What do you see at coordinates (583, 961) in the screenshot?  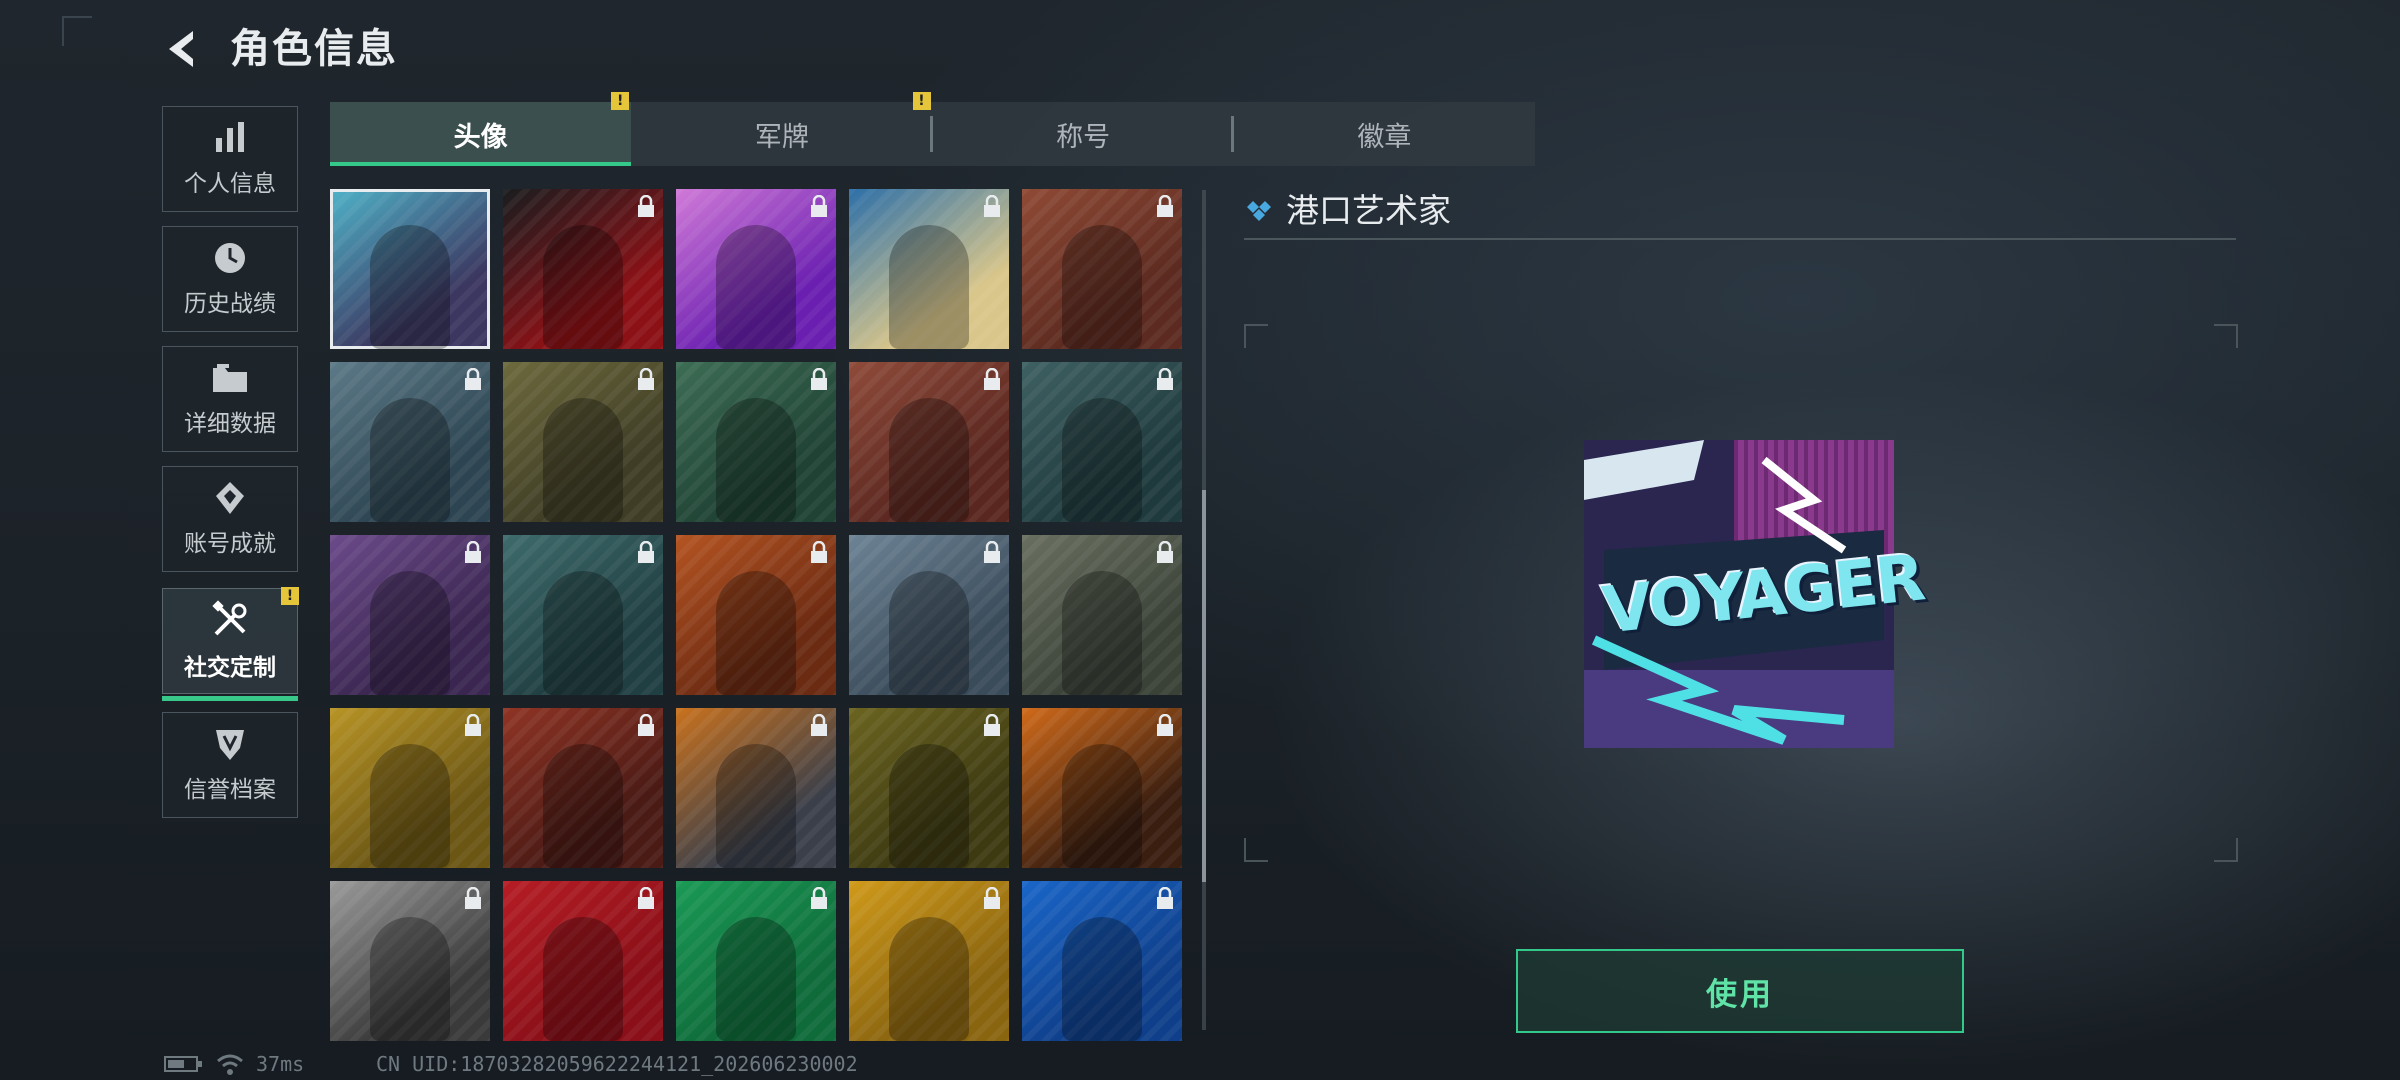 I see `avatar-red-shield-logo` at bounding box center [583, 961].